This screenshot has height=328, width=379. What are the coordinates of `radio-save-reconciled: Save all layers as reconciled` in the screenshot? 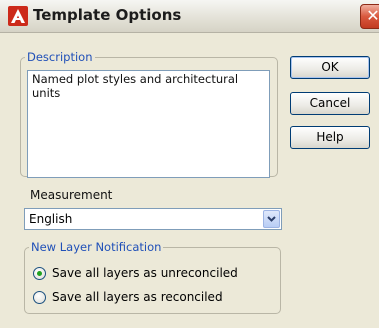 It's located at (148, 298).